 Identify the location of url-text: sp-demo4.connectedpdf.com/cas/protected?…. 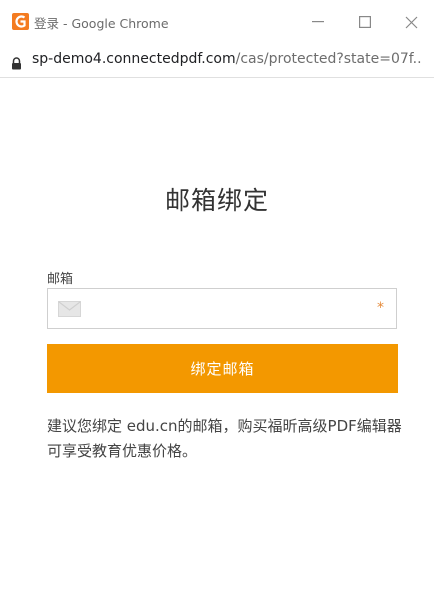
(227, 59).